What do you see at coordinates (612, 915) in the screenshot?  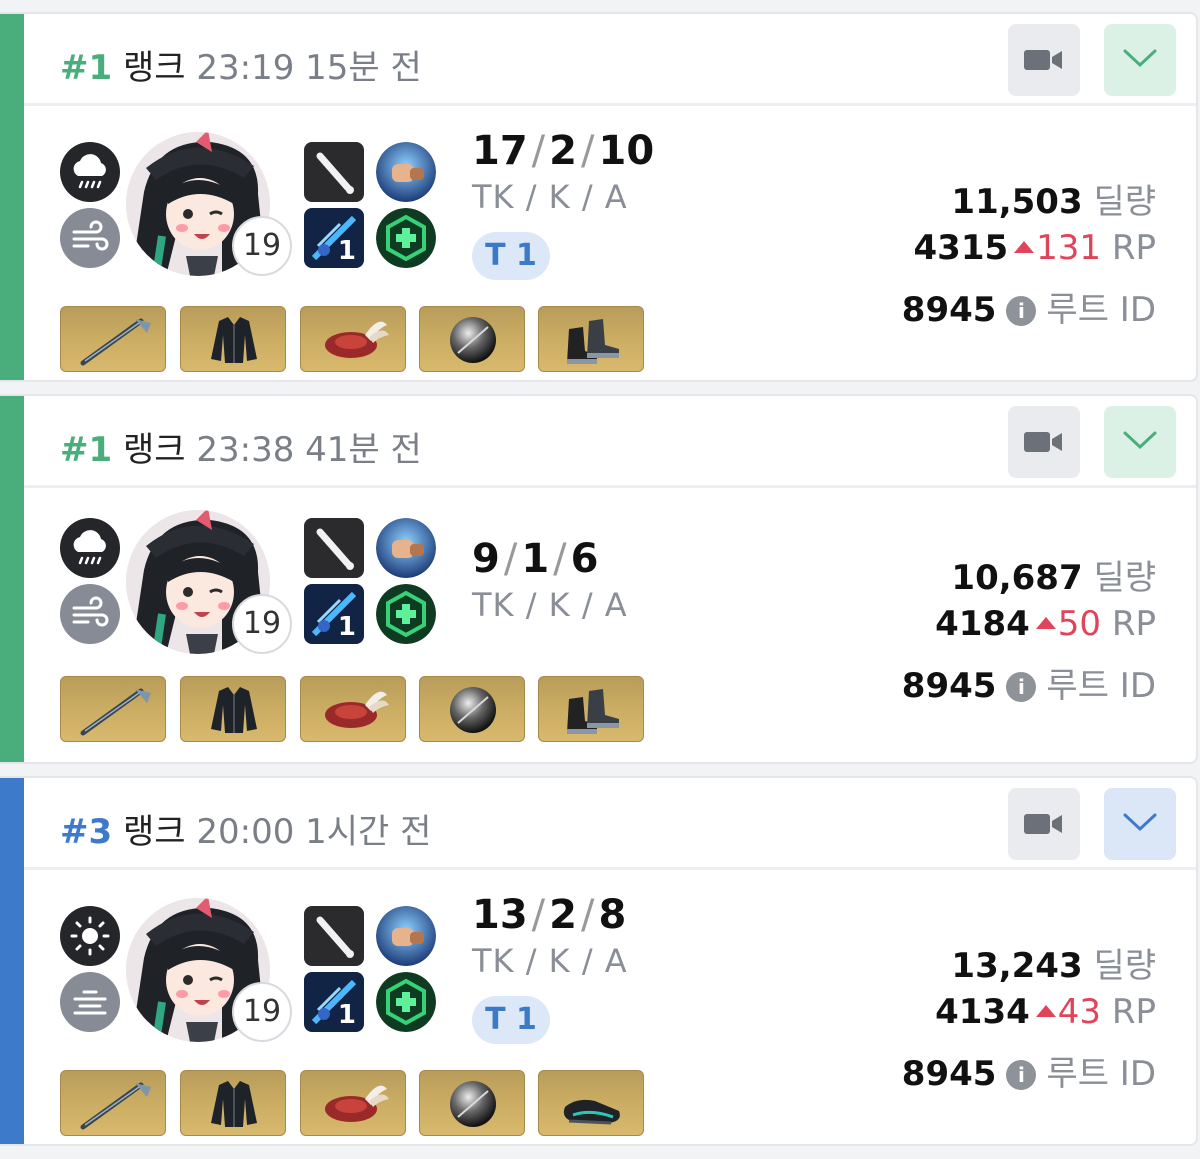 I see `kda-value: 8` at bounding box center [612, 915].